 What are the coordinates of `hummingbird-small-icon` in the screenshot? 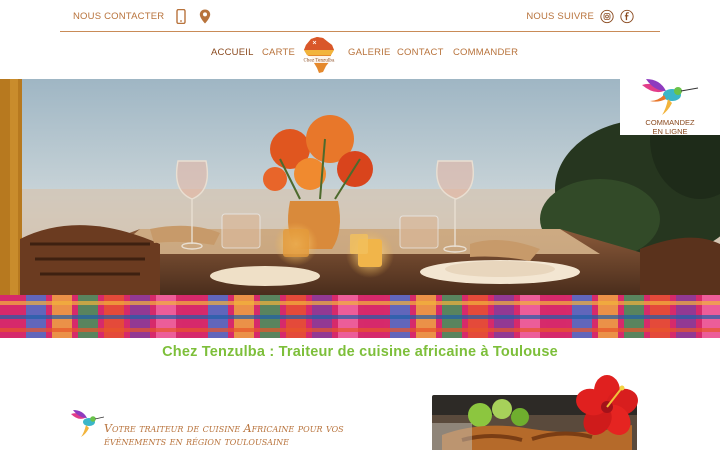 It's located at (87, 427).